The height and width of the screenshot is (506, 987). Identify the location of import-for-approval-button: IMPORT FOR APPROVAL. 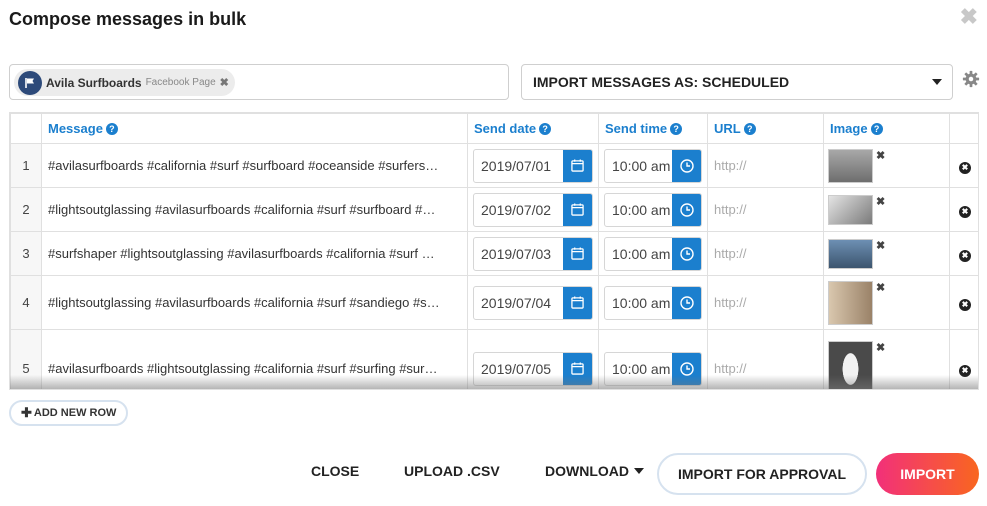
(762, 474).